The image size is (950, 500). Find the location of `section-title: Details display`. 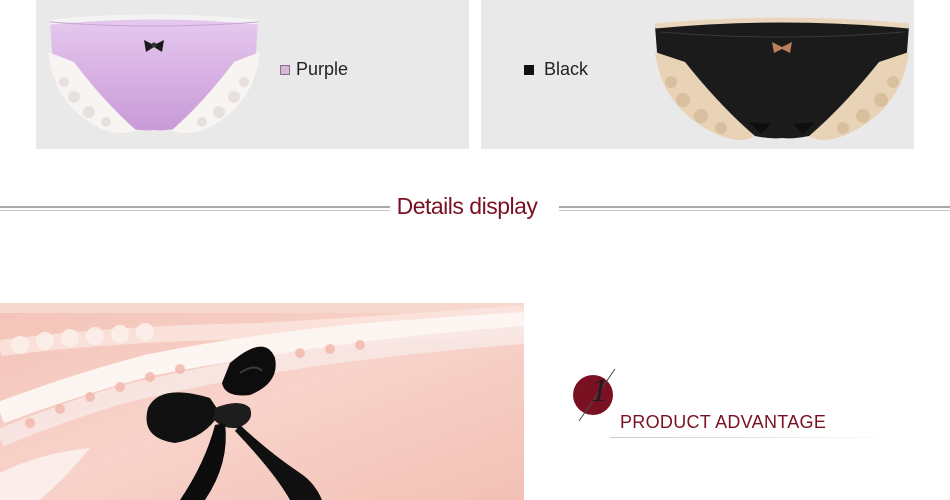

section-title: Details display is located at coordinates (467, 206).